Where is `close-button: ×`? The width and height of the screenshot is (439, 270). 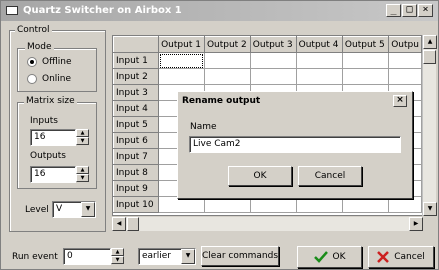 close-button: × is located at coordinates (425, 10).